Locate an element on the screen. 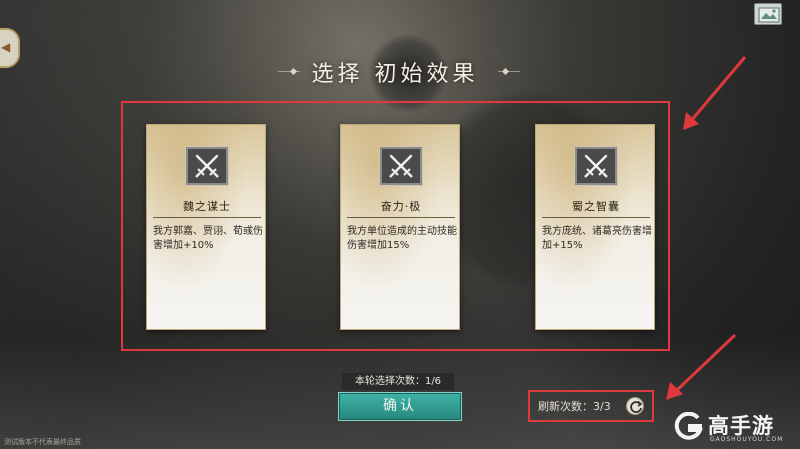 This screenshot has width=800, height=449. gaoshouyou-logo-icon is located at coordinates (688, 426).